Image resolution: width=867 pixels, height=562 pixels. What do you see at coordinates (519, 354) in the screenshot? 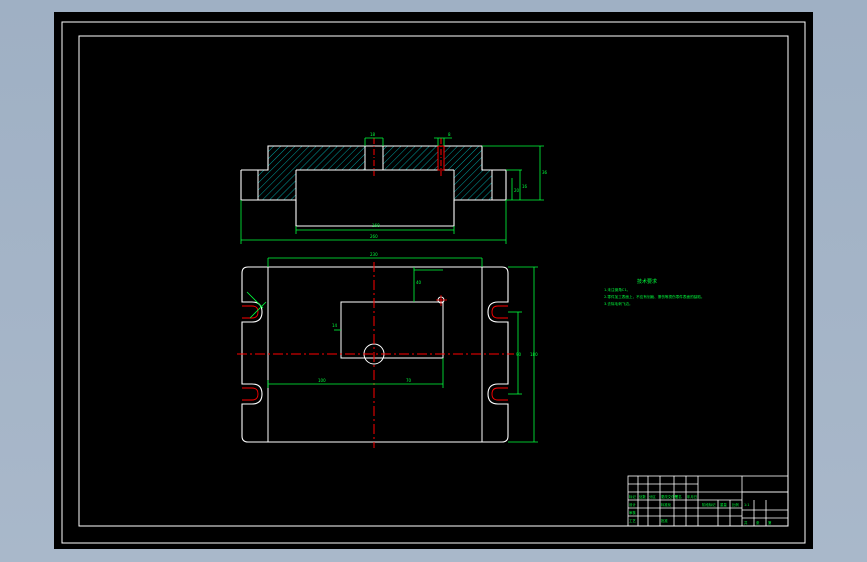
I see `dim-plan-half-height: 90` at bounding box center [519, 354].